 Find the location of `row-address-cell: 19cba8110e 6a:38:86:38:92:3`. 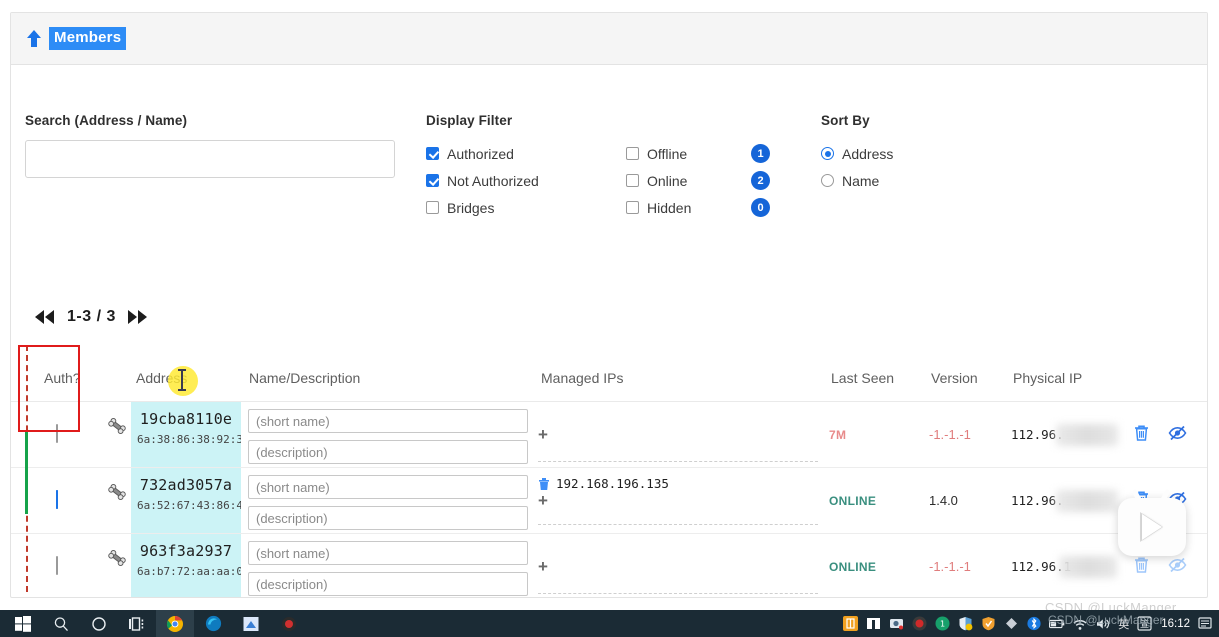

row-address-cell: 19cba8110e 6a:38:86:38:92:3 is located at coordinates (186, 434).